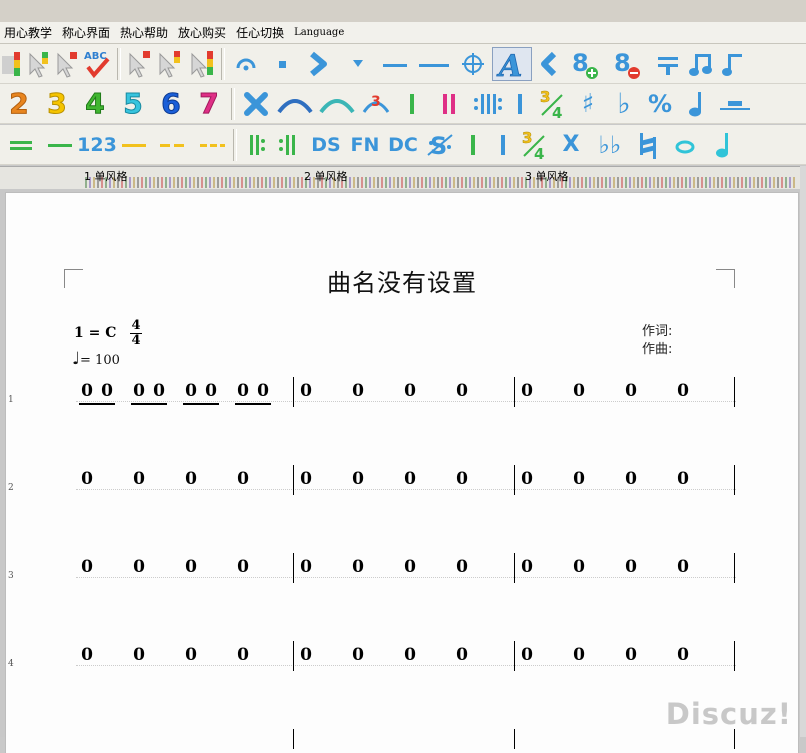 Image resolution: width=806 pixels, height=753 pixels. Describe the element at coordinates (320, 32) in the screenshot. I see `menu-language: Language` at that location.